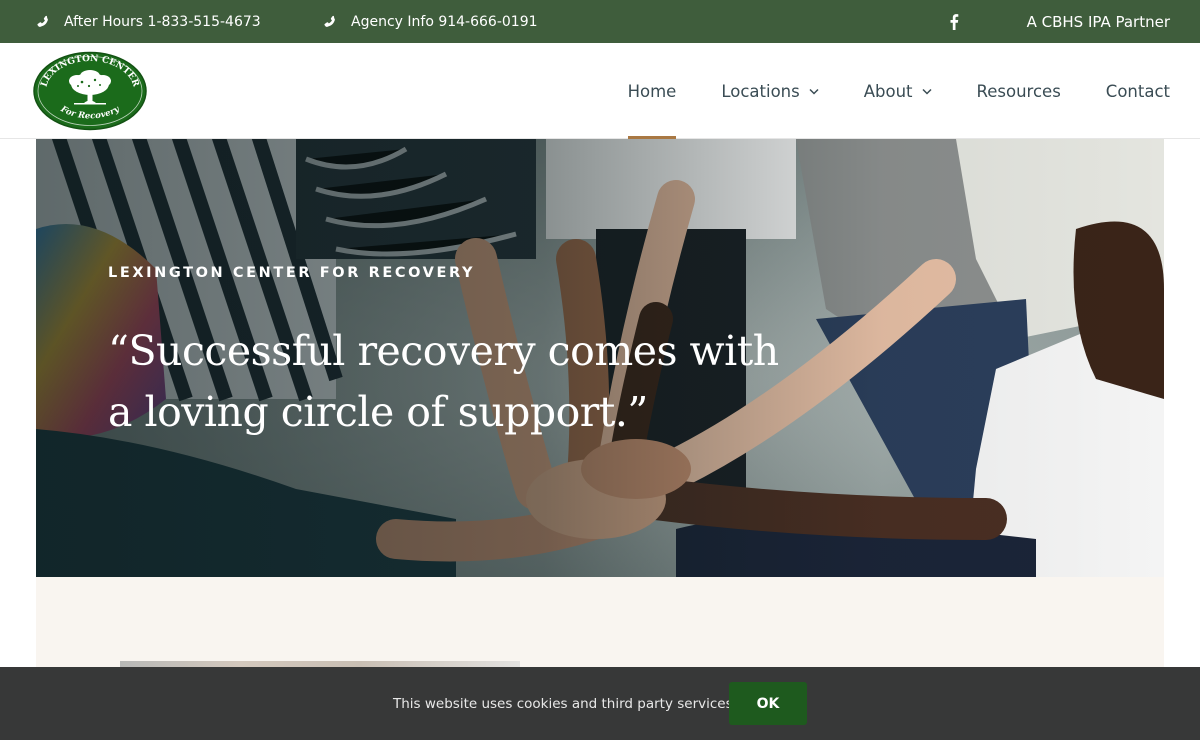 The width and height of the screenshot is (1200, 740). Describe the element at coordinates (954, 22) in the screenshot. I see `facebook-icon` at that location.